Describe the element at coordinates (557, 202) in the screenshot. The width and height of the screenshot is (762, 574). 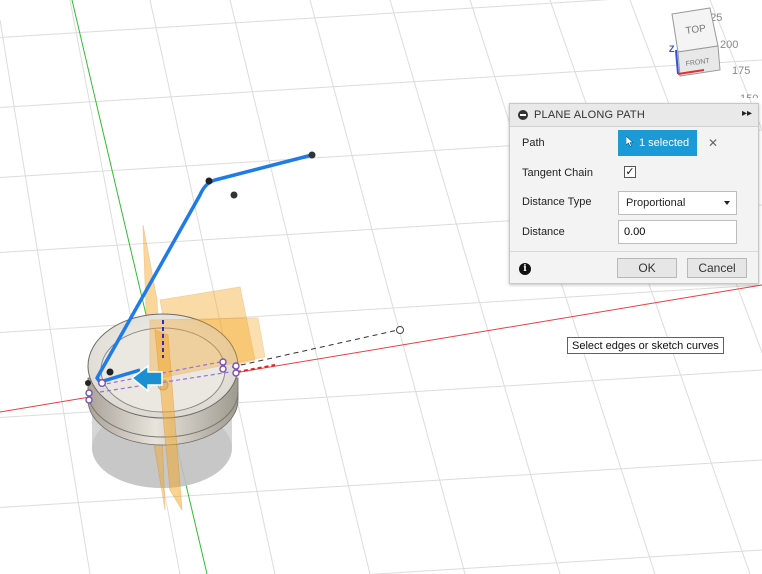
I see `distance-type-label: Distance Type` at that location.